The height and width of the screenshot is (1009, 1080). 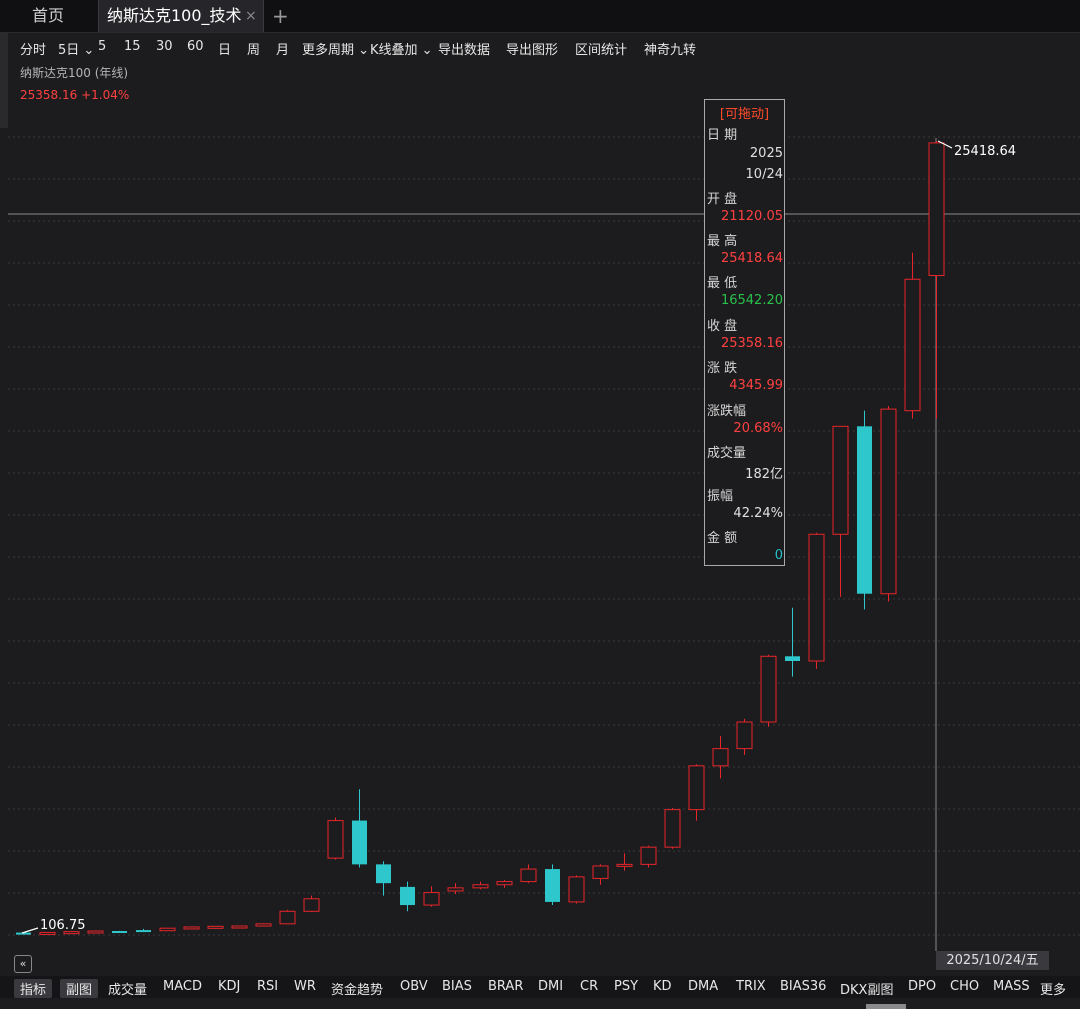 I want to click on subchart-button: 副图, so click(x=79, y=988).